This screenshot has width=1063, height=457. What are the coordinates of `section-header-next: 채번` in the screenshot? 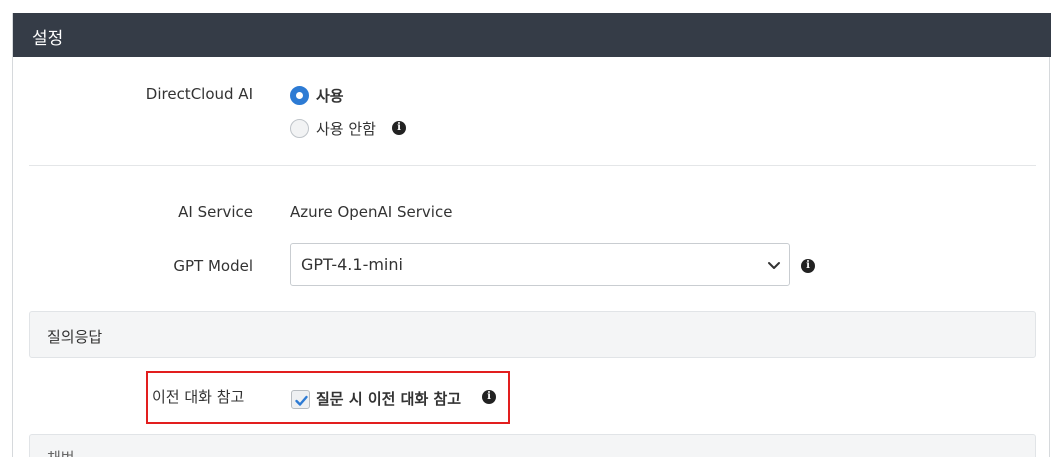 It's located at (532, 445).